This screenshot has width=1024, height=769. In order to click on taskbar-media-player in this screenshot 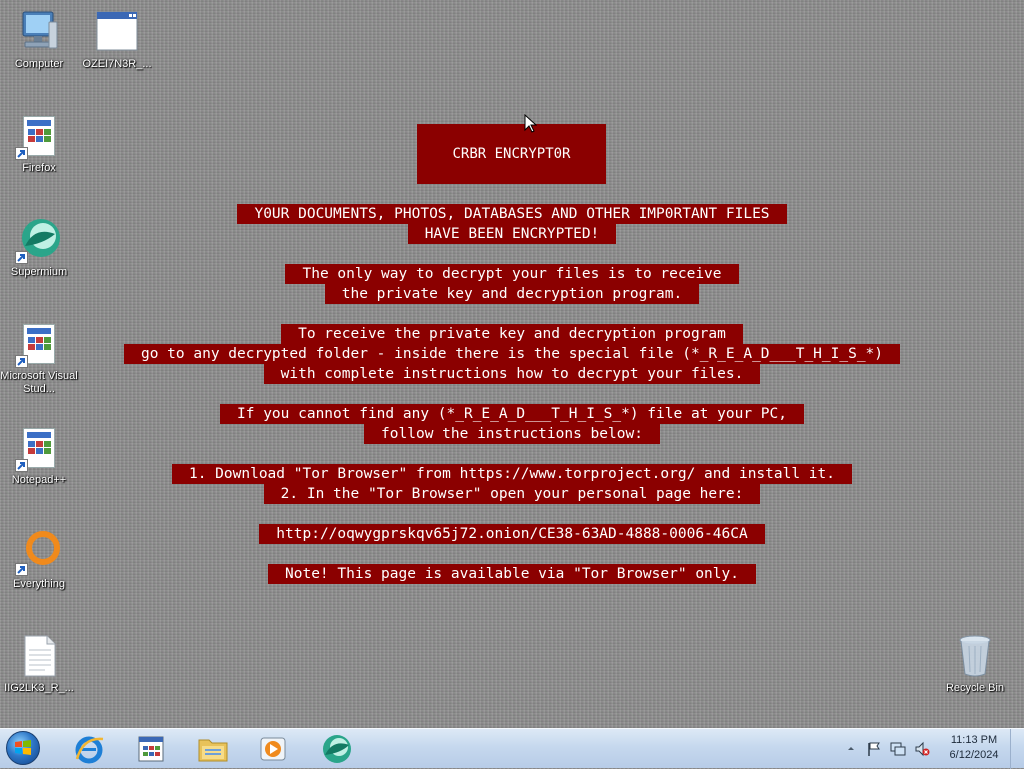, I will do `click(273, 749)`.